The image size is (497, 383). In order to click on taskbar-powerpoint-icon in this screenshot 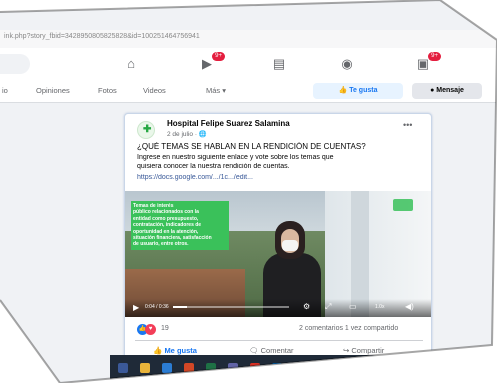, I will do `click(189, 368)`.